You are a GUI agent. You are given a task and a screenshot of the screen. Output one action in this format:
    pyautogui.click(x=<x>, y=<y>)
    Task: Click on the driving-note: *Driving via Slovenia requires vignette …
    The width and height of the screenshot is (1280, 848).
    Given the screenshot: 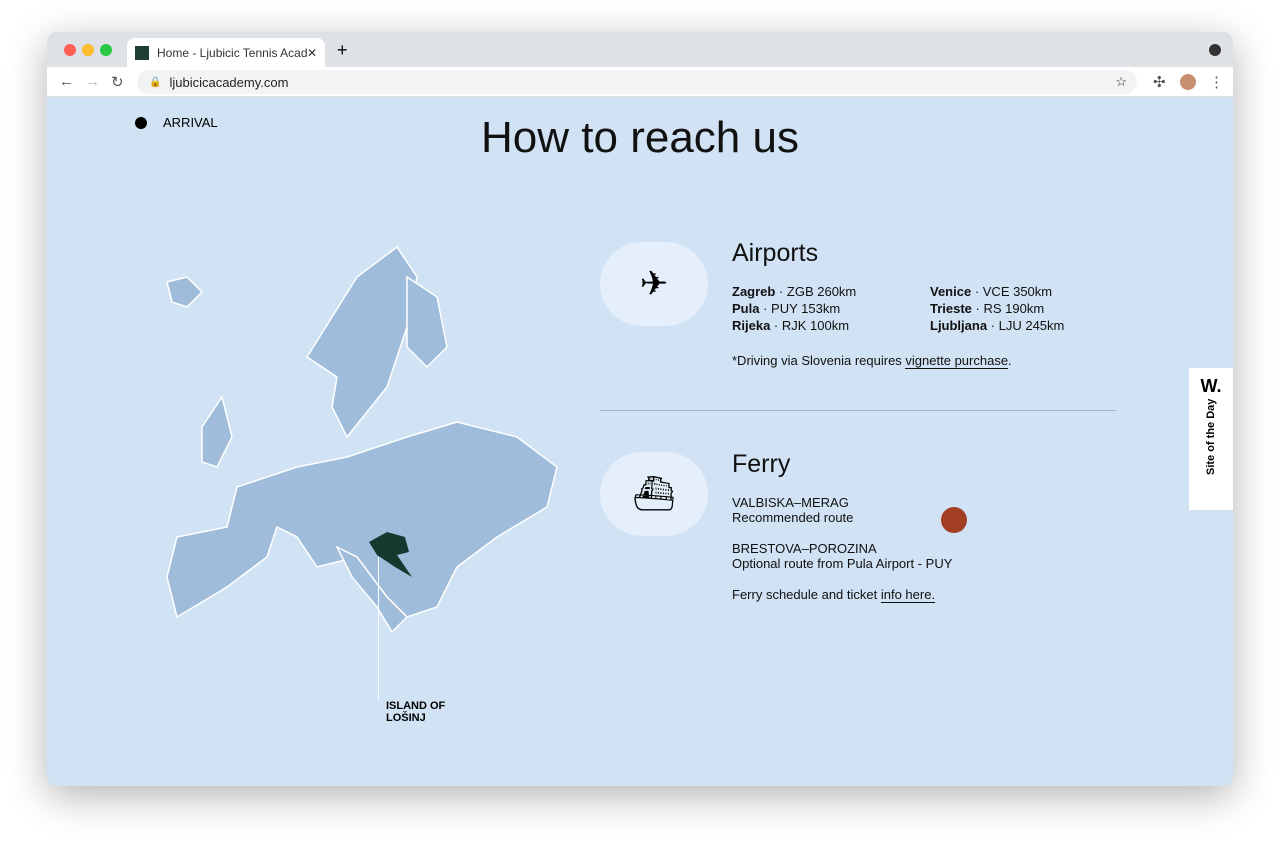 What is the action you would take?
    pyautogui.click(x=872, y=361)
    